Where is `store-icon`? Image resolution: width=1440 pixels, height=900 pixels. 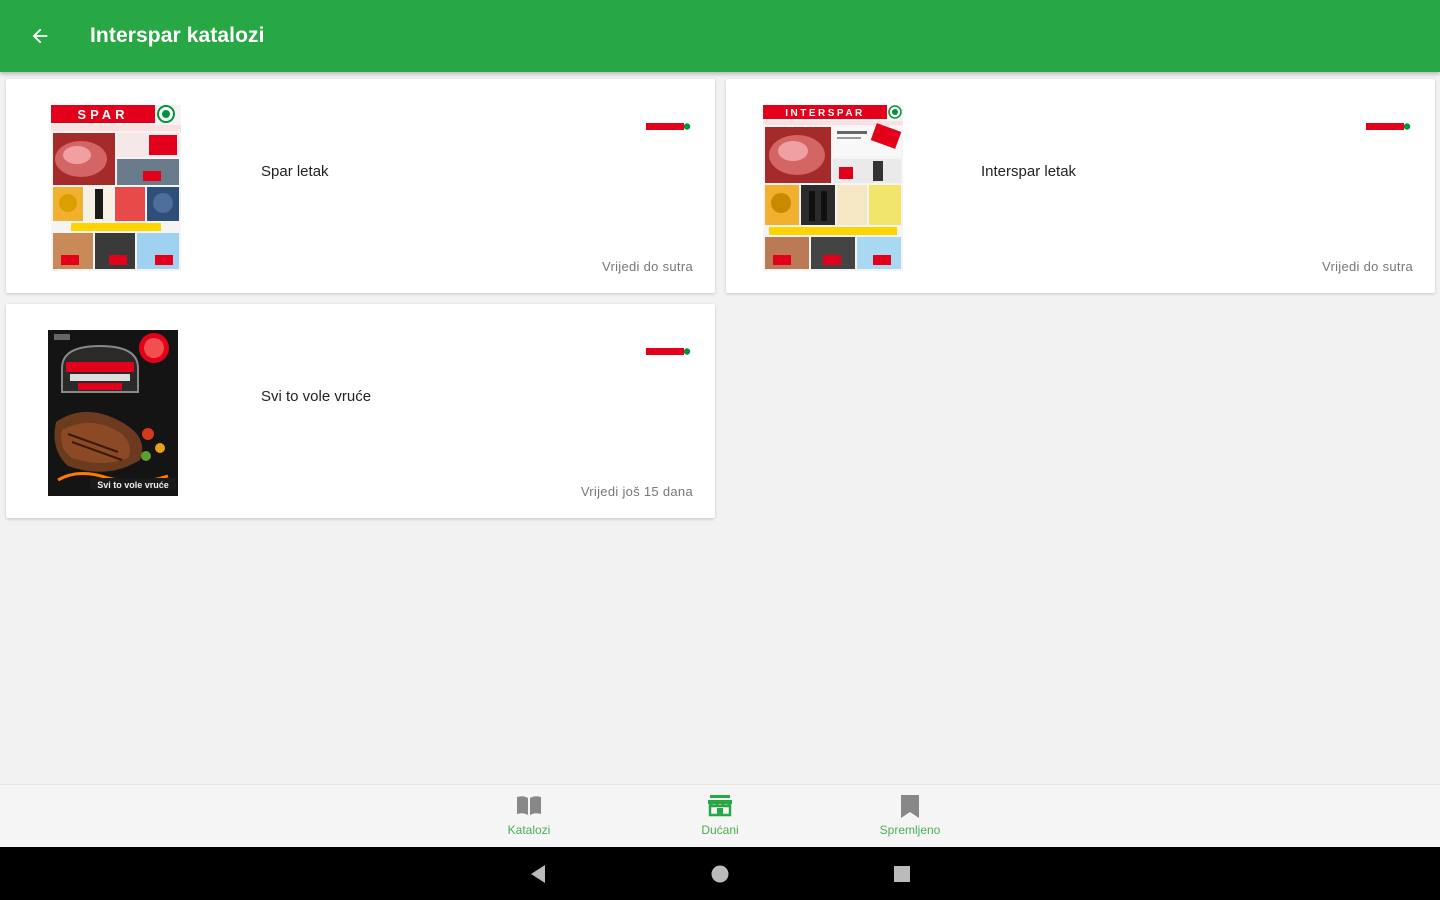
store-icon is located at coordinates (720, 806).